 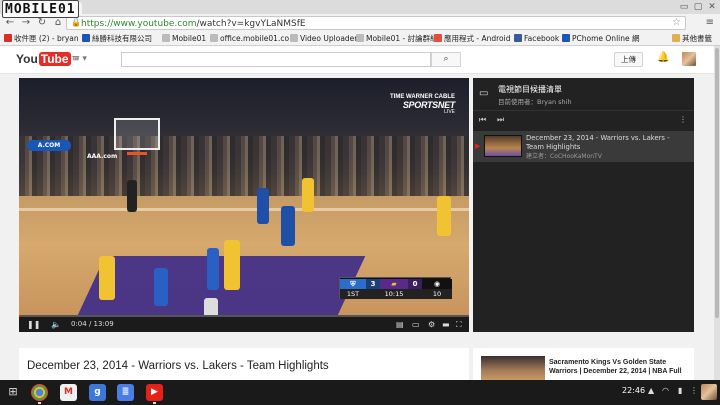 What do you see at coordinates (513, 368) in the screenshot?
I see `related-thumbnail` at bounding box center [513, 368].